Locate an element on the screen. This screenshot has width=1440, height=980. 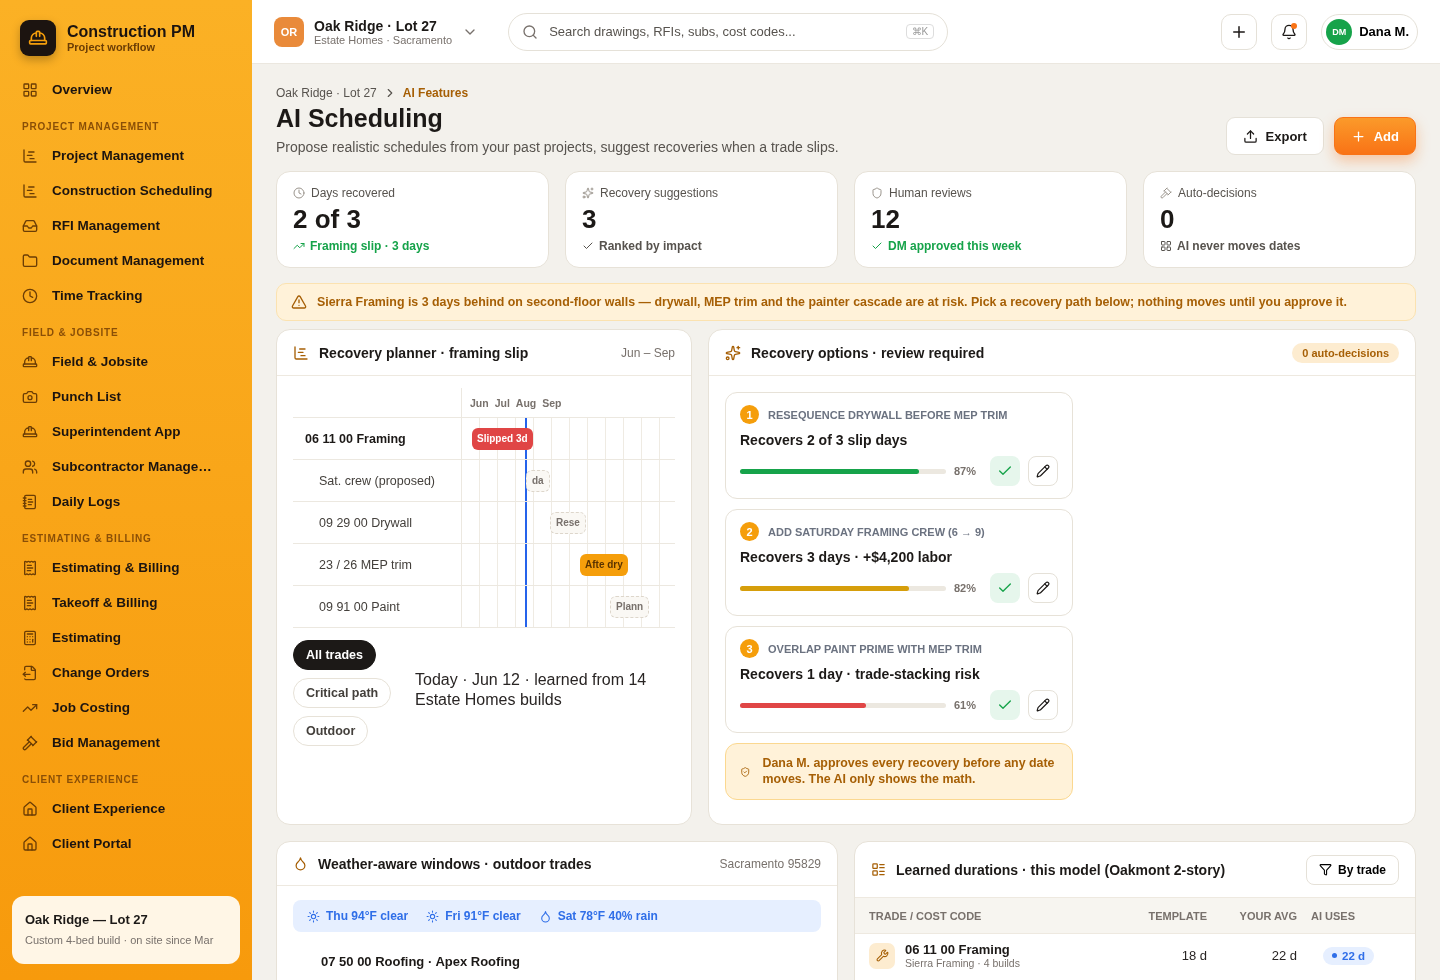
rank-number: 3 is located at coordinates (749, 648).